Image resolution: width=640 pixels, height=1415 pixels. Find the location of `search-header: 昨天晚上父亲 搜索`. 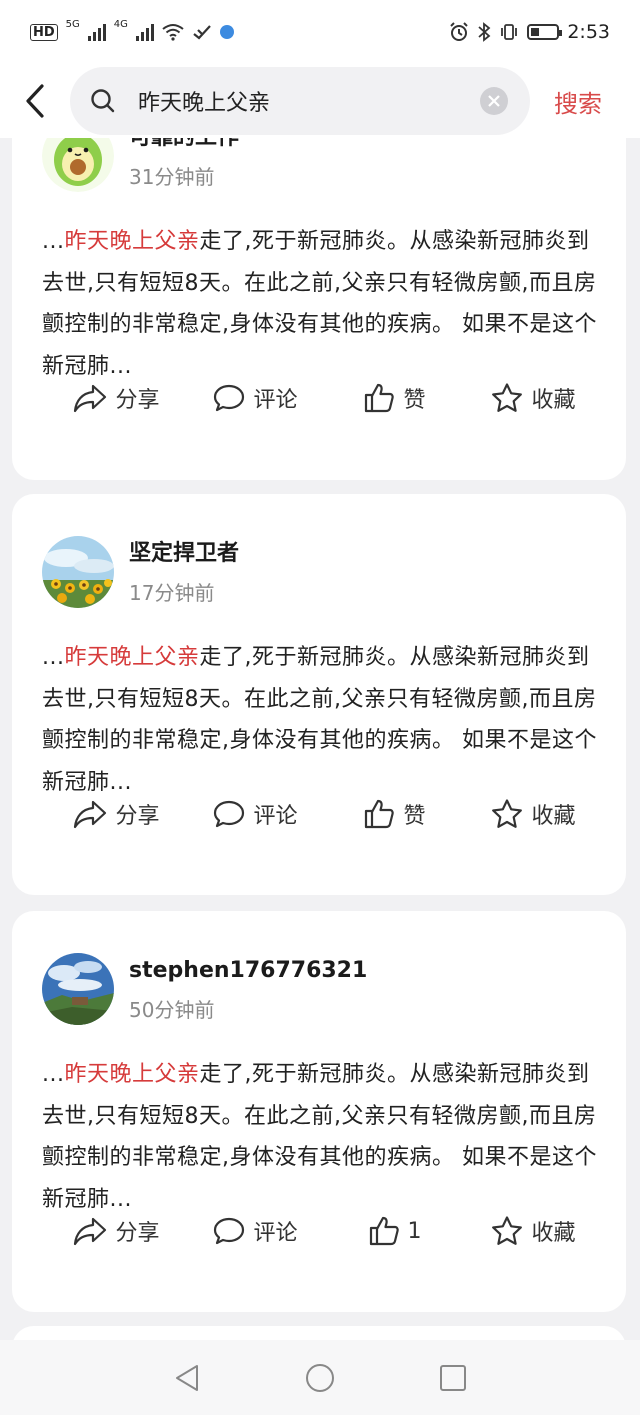

search-header: 昨天晚上父亲 搜索 is located at coordinates (320, 101).